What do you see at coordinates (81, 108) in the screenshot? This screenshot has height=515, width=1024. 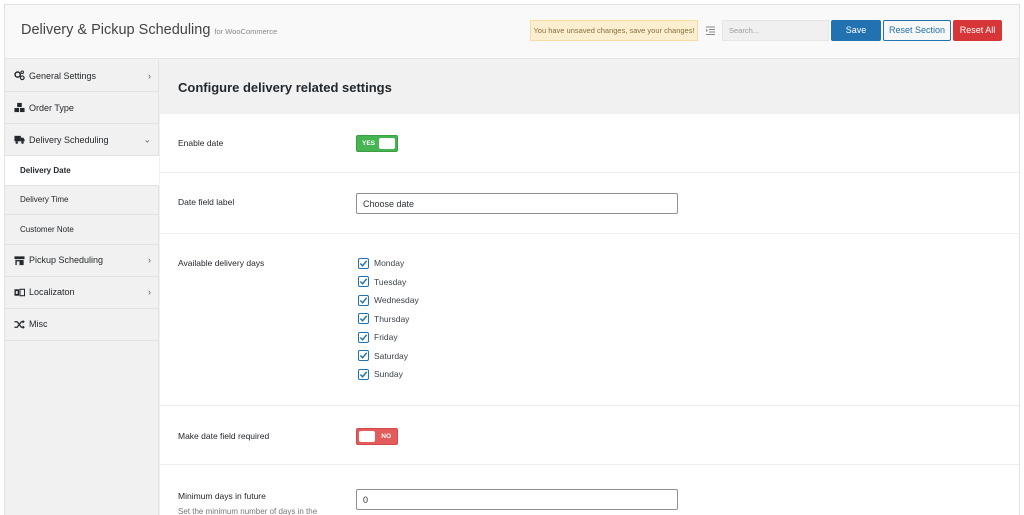 I see `sidebar-item-order-type: Order Type` at bounding box center [81, 108].